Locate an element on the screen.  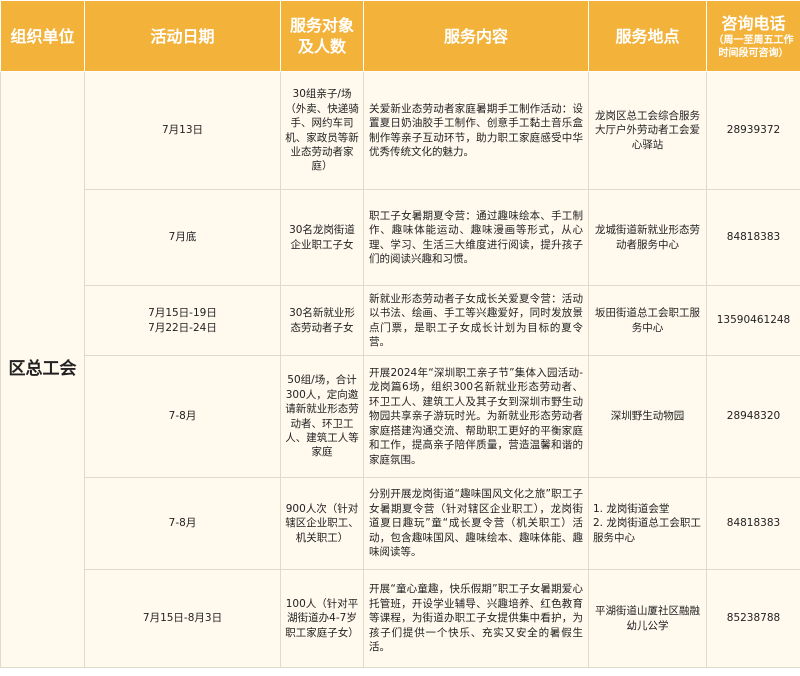
header-org: 组织单位 is located at coordinates (42, 36).